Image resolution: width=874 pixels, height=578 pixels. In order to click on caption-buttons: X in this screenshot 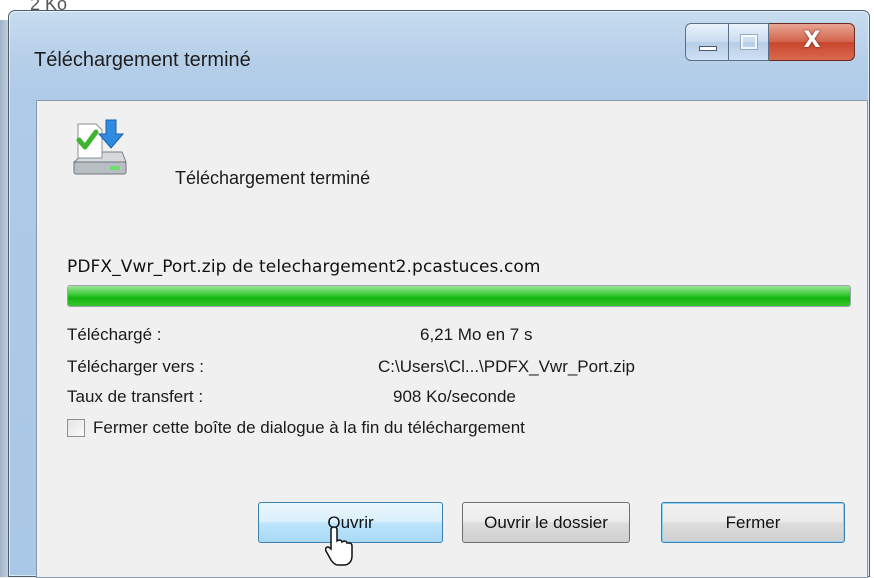, I will do `click(770, 43)`.